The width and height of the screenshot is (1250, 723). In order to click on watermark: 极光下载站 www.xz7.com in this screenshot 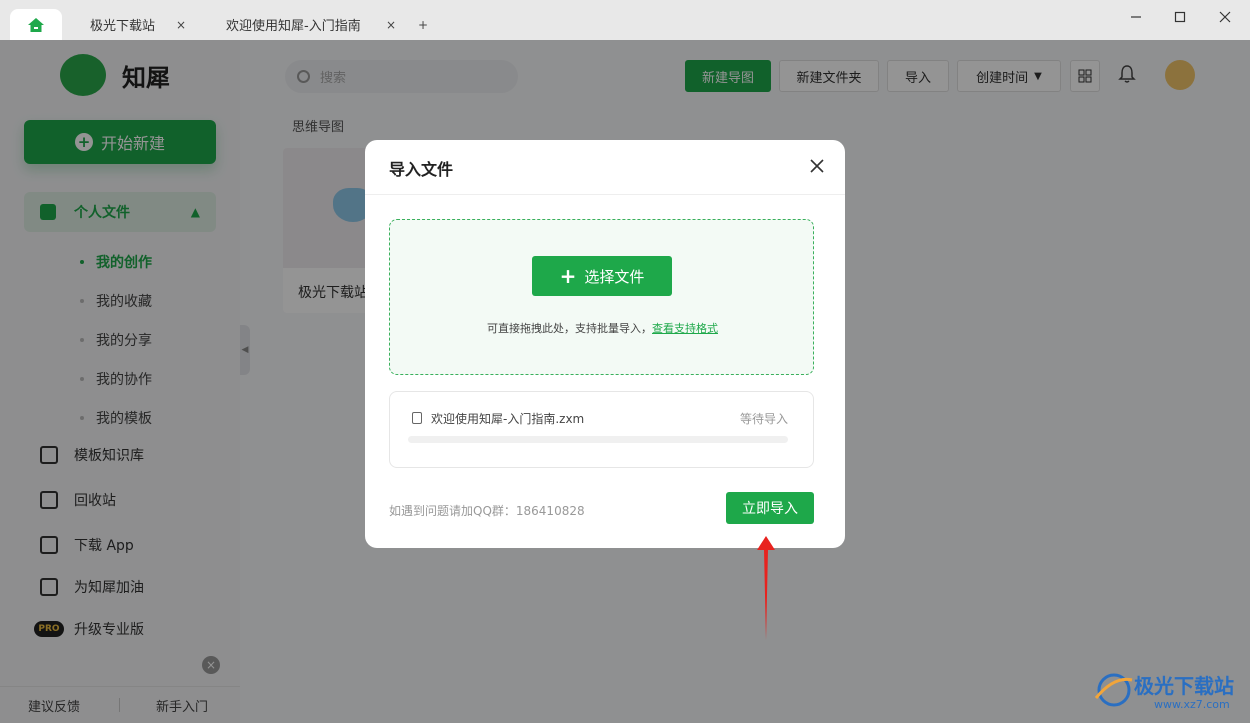, I will do `click(1168, 690)`.